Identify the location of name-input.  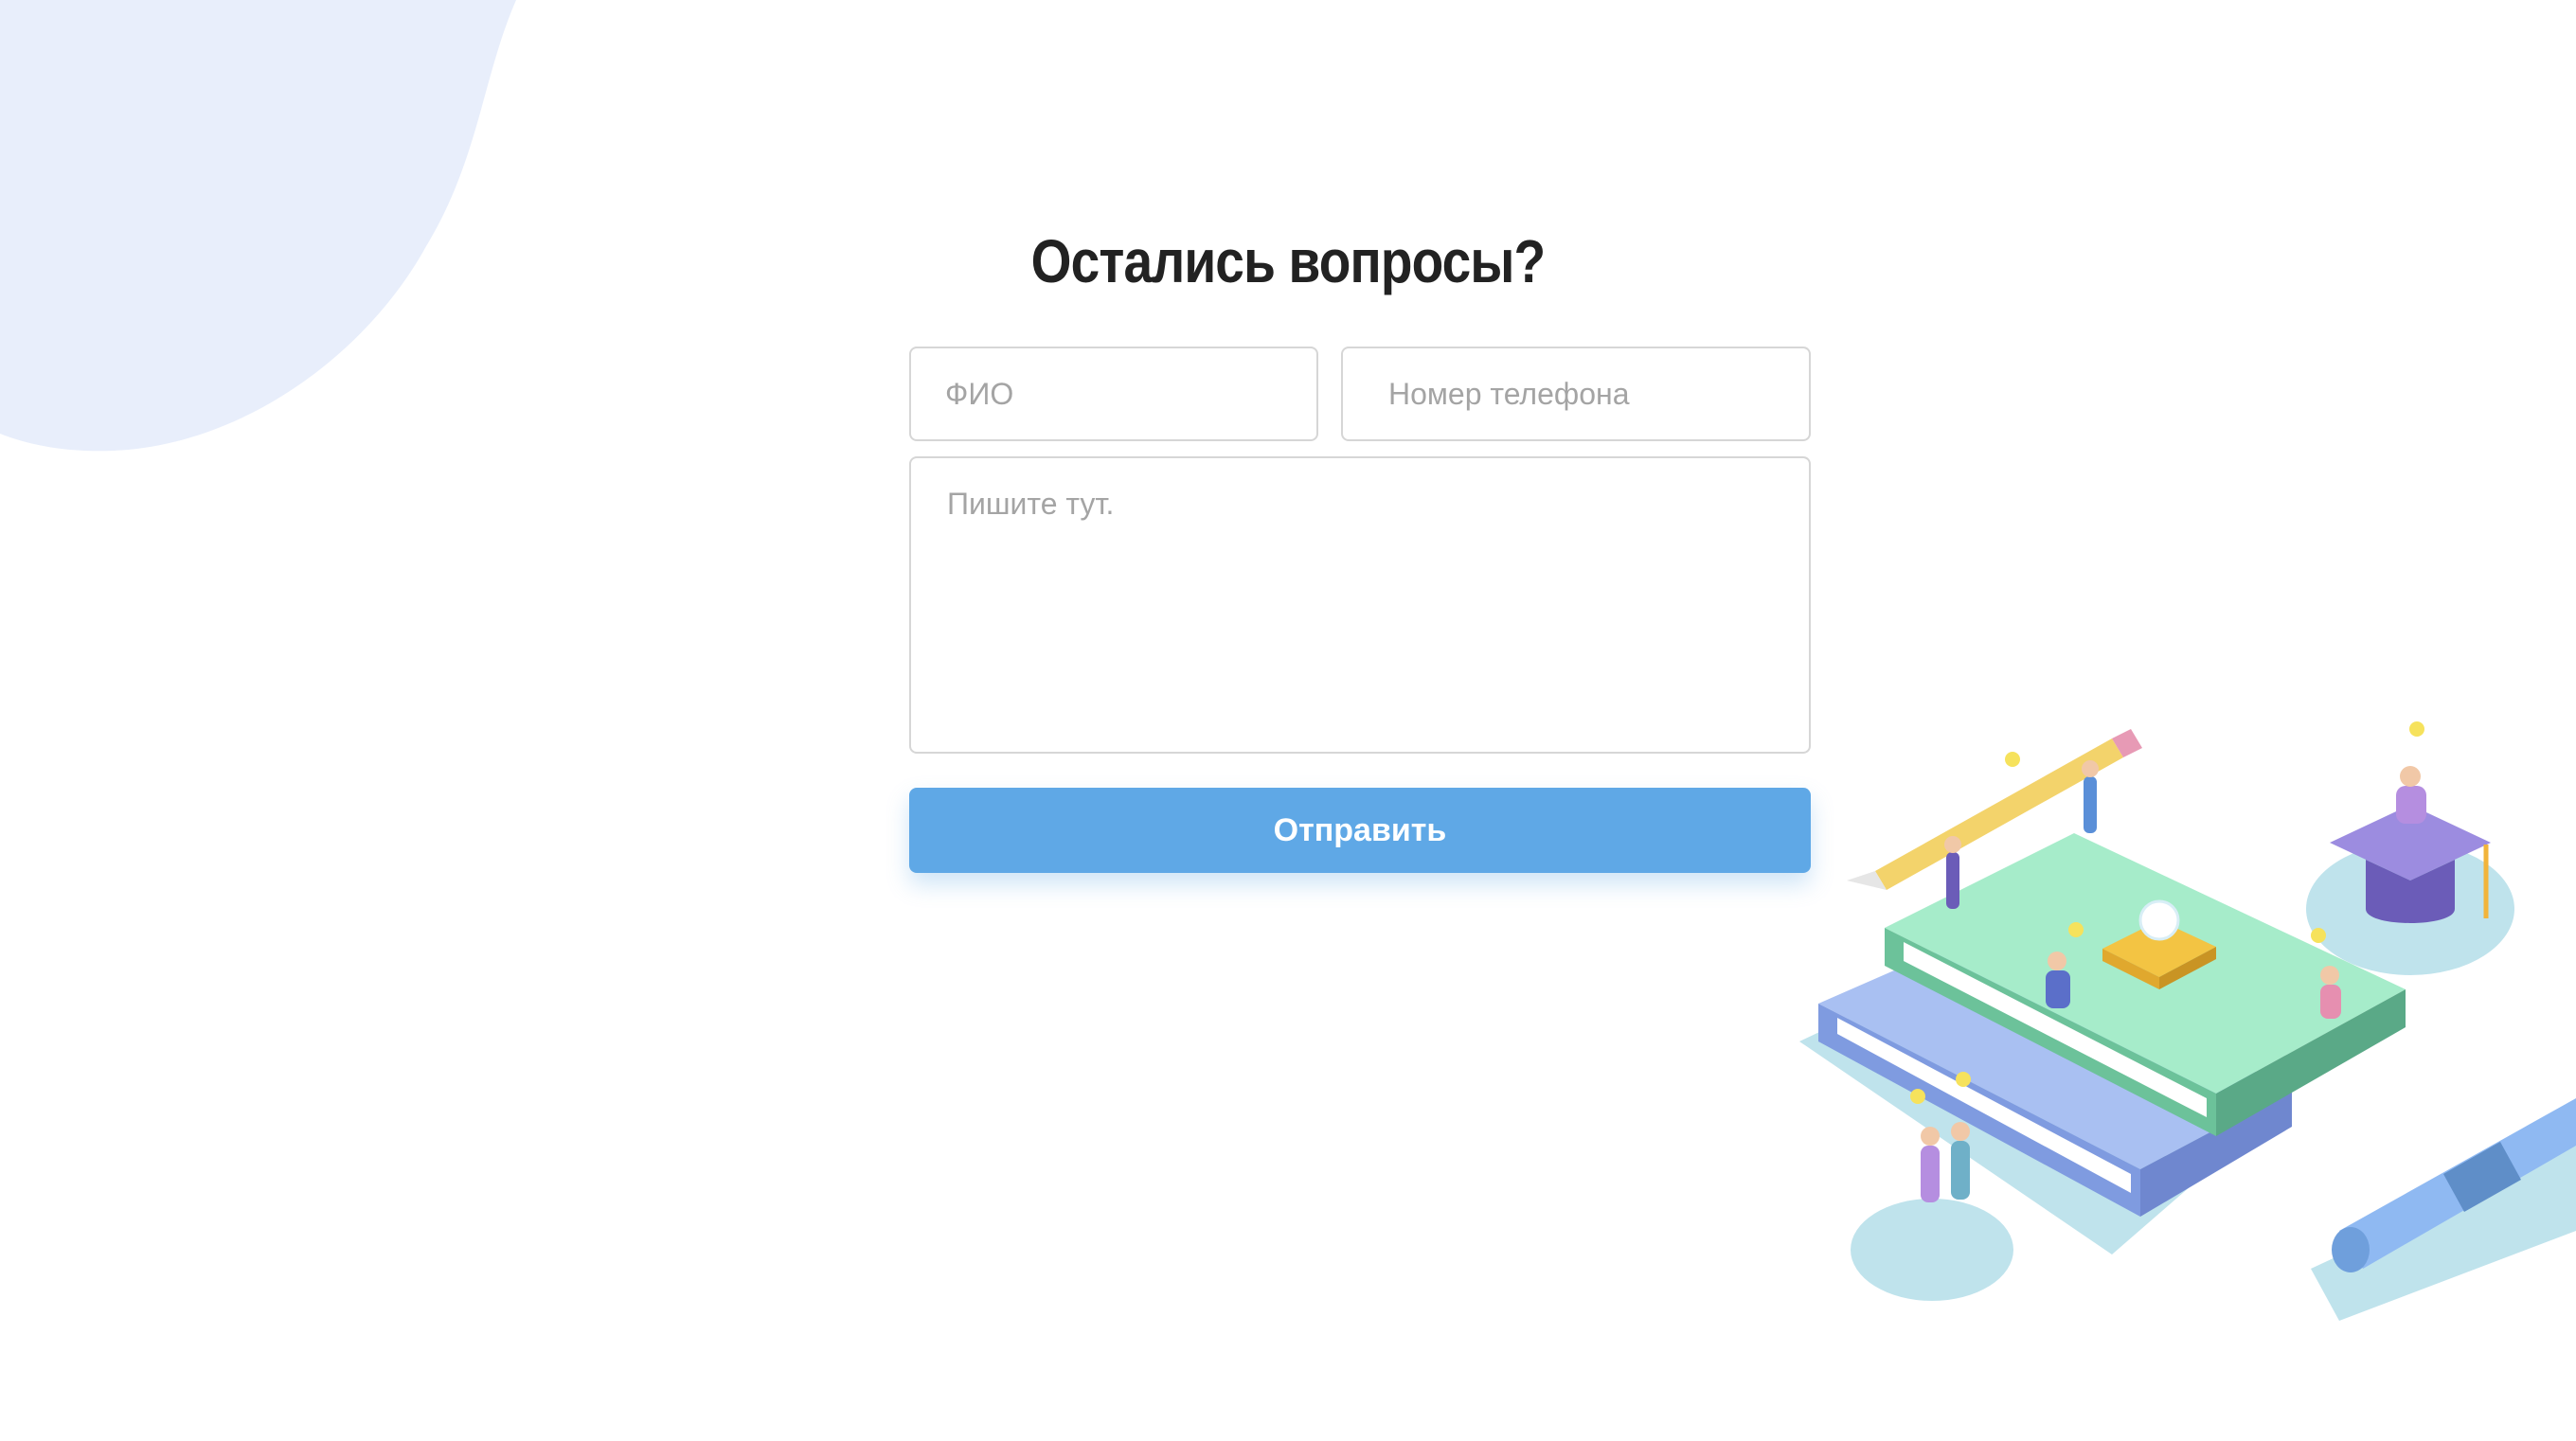
(1113, 394).